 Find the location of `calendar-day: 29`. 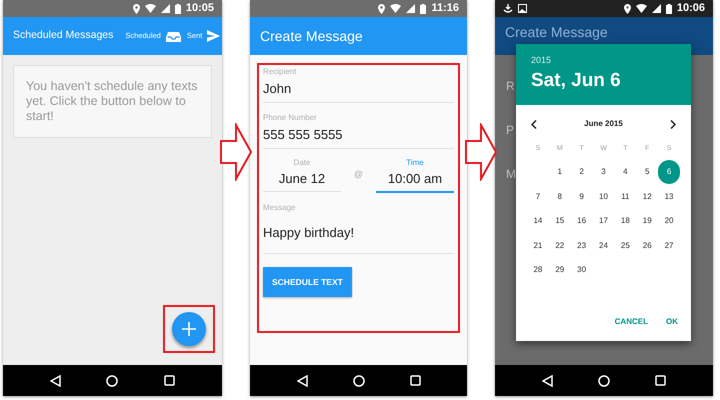

calendar-day: 29 is located at coordinates (559, 270).